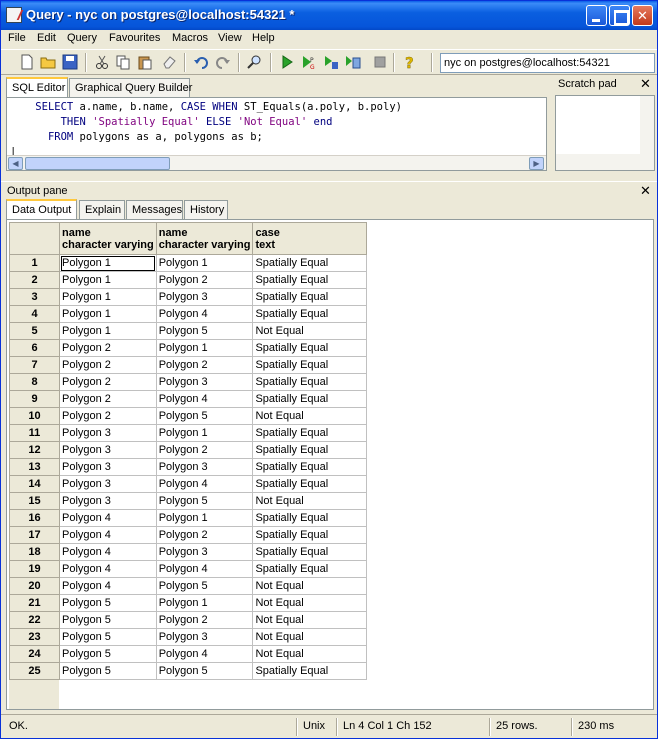 The image size is (658, 739). Describe the element at coordinates (102, 210) in the screenshot. I see `tab-explain: Explain` at that location.